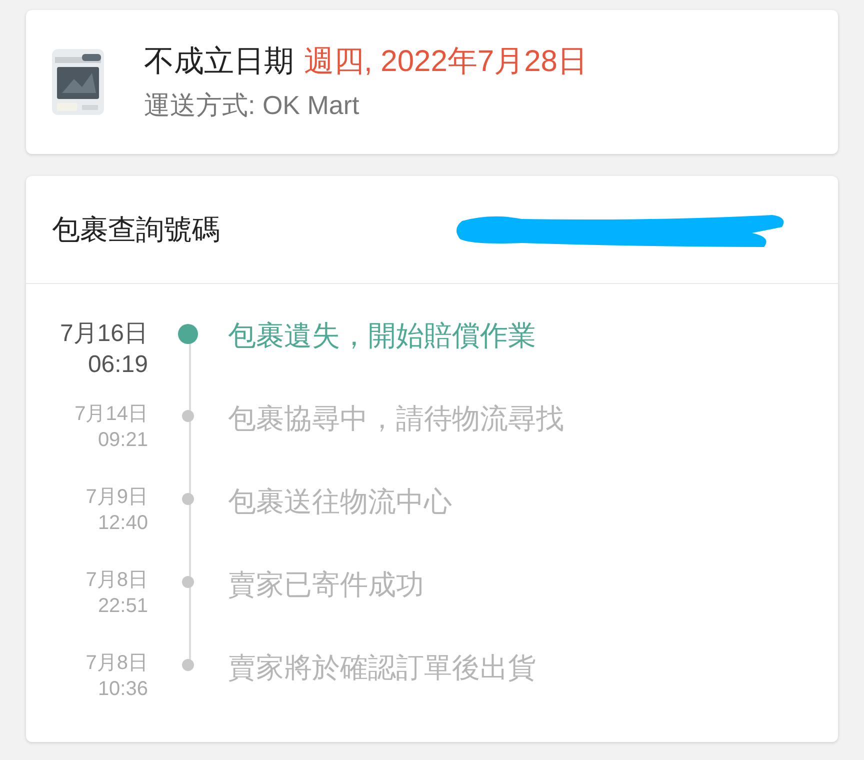 This screenshot has width=864, height=760. What do you see at coordinates (252, 105) in the screenshot?
I see `shipping-method: 運送方式: OK Mart` at bounding box center [252, 105].